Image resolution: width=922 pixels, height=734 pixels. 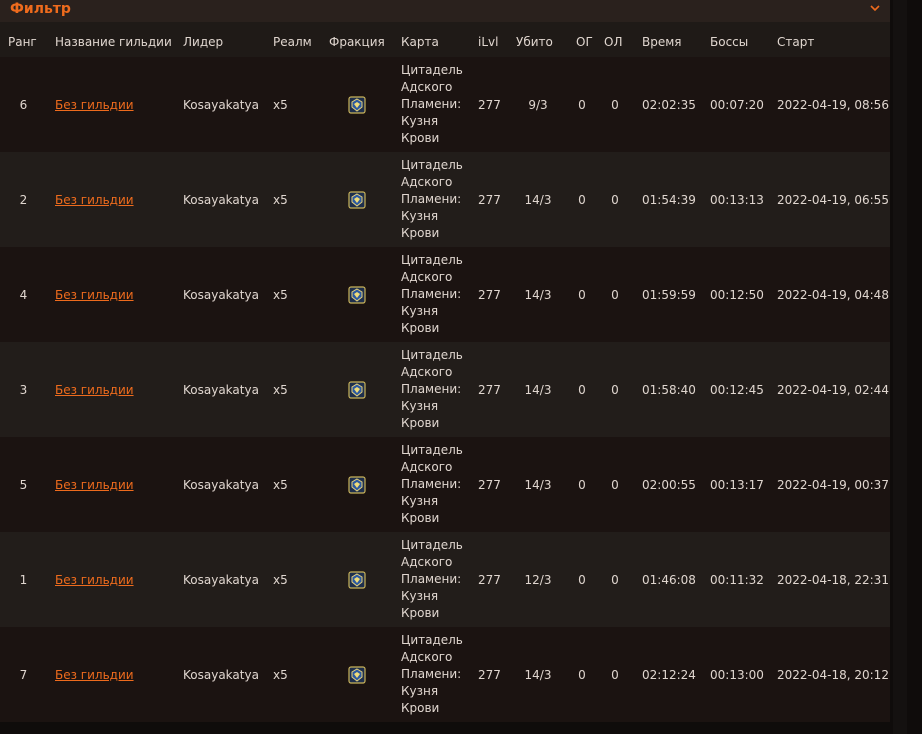 I want to click on bosses-cell: 00:07:20, so click(x=737, y=104).